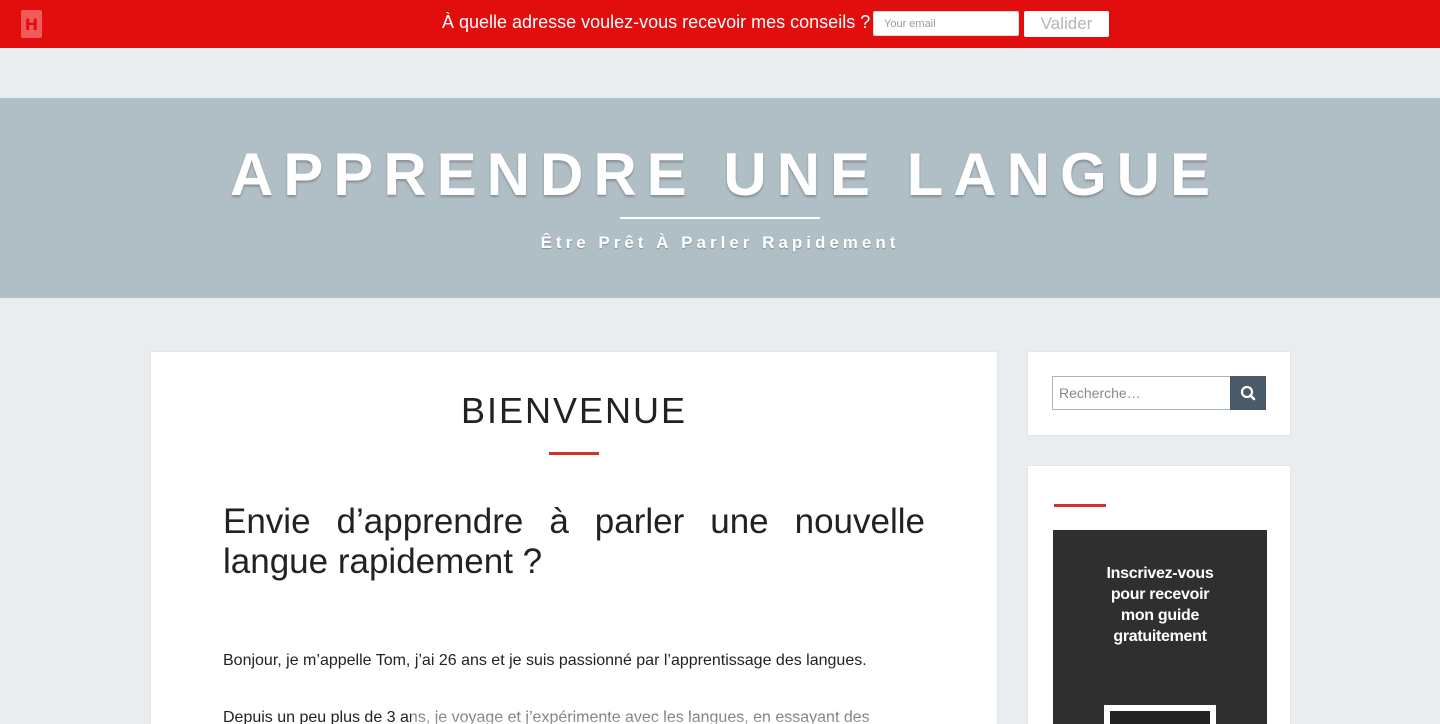  Describe the element at coordinates (1142, 393) in the screenshot. I see `search-input` at that location.